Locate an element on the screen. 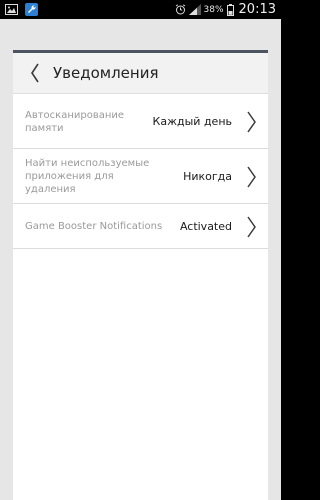 This screenshot has height=500, width=320. setting-value: Activated is located at coordinates (205, 226).